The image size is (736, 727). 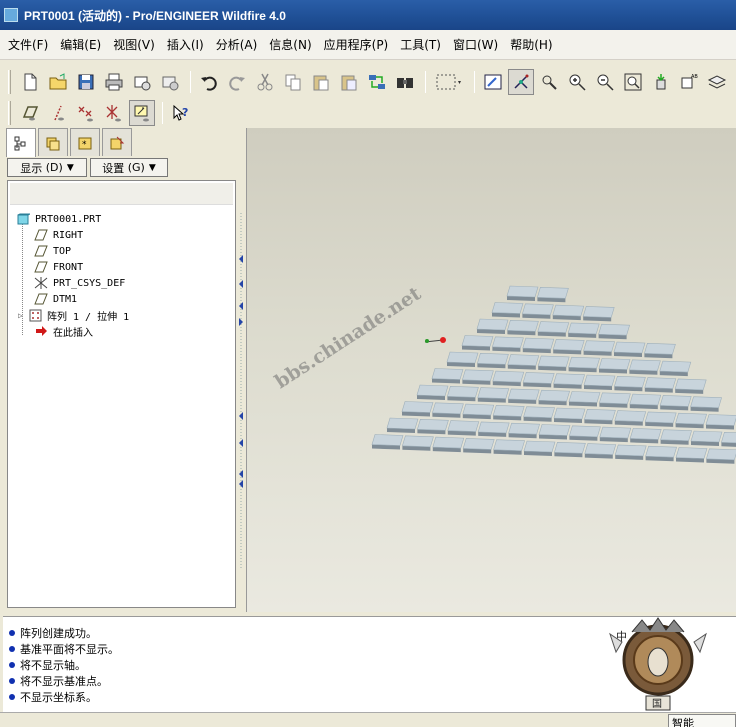 I want to click on tree-item-dtm1: DTM1, so click(x=55, y=299).